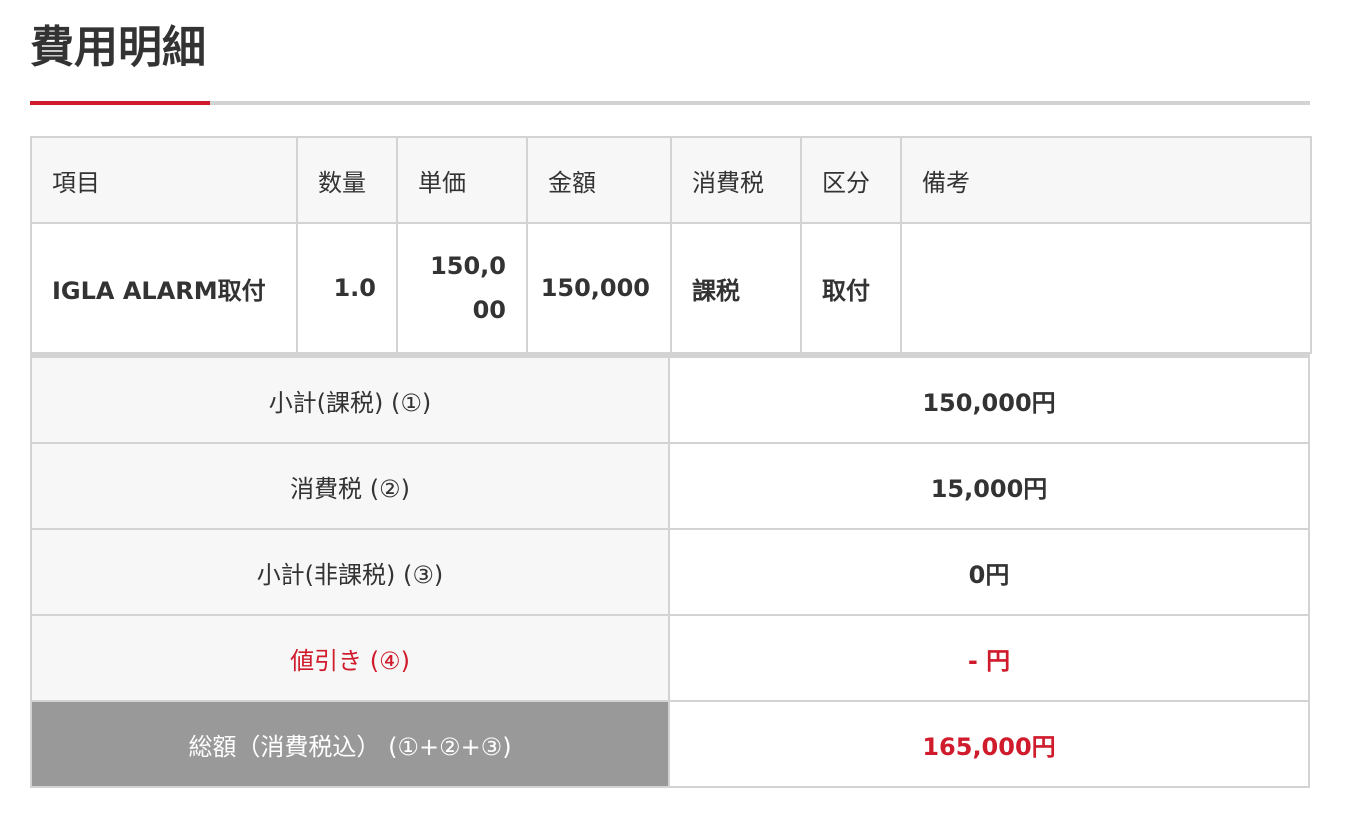  I want to click on discount-value: - 円, so click(989, 658).